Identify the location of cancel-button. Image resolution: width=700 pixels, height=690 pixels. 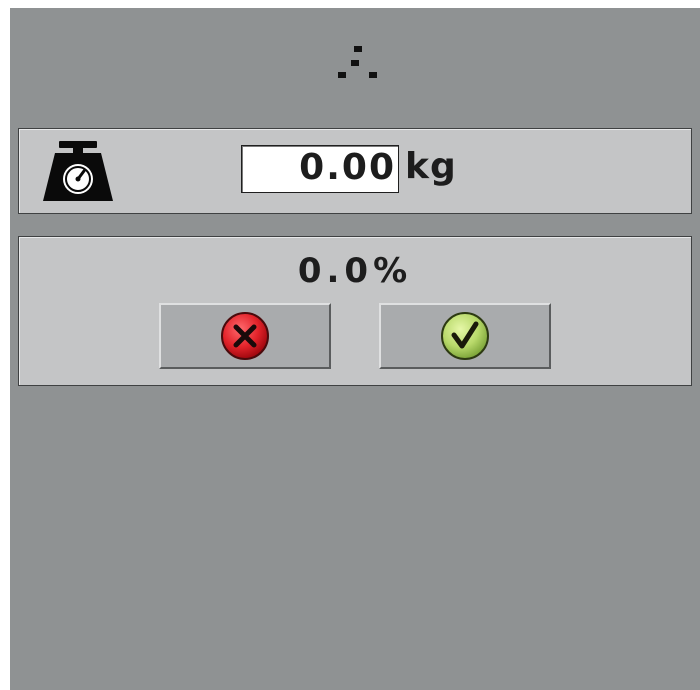
(245, 336).